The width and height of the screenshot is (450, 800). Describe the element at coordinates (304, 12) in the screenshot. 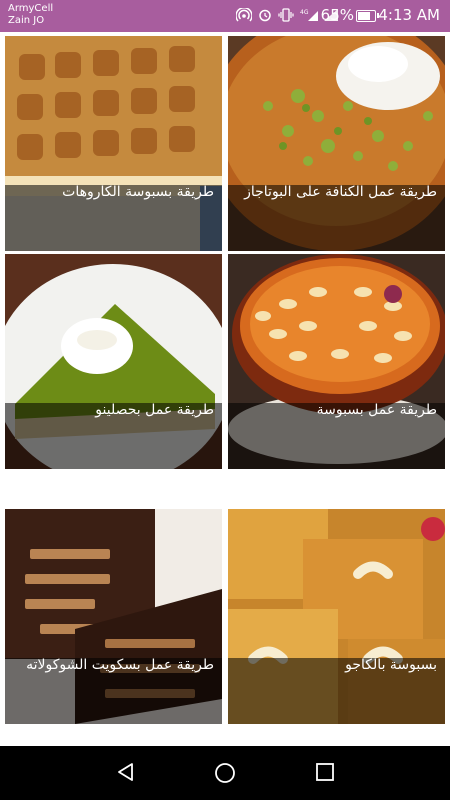

I see `svg-text: 4G` at that location.